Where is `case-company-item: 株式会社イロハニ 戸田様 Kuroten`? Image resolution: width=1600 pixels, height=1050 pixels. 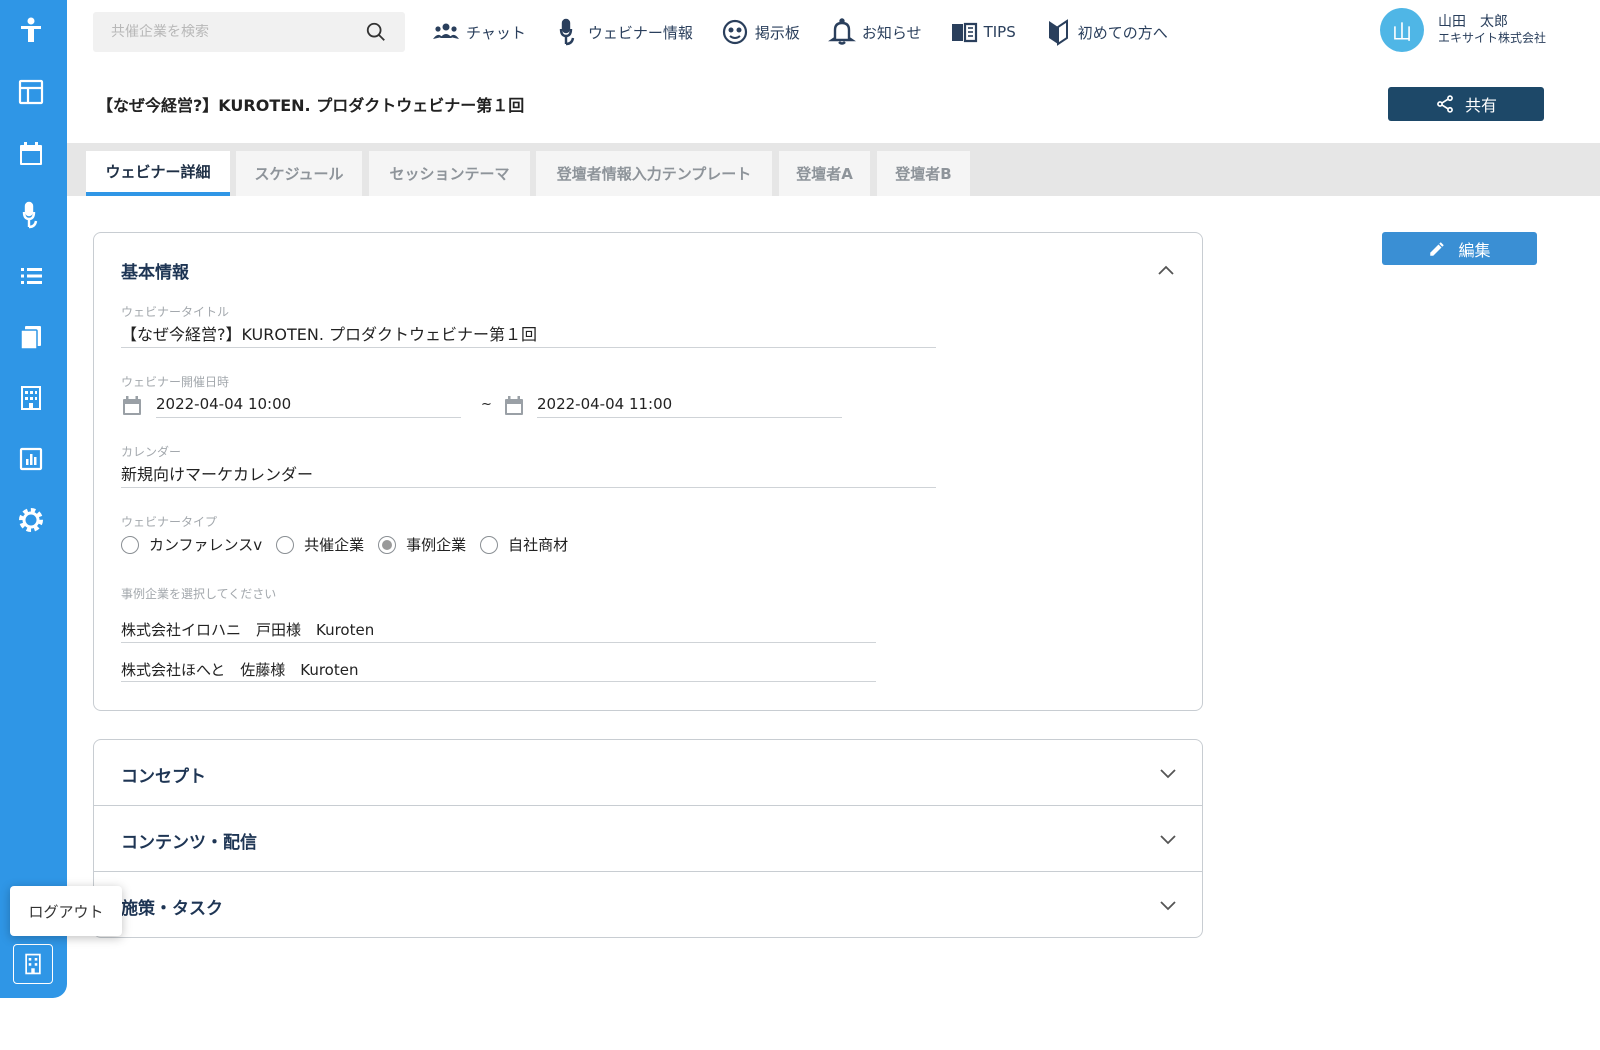
case-company-item: 株式会社イロハニ 戸田様 Kuroten is located at coordinates (247, 629).